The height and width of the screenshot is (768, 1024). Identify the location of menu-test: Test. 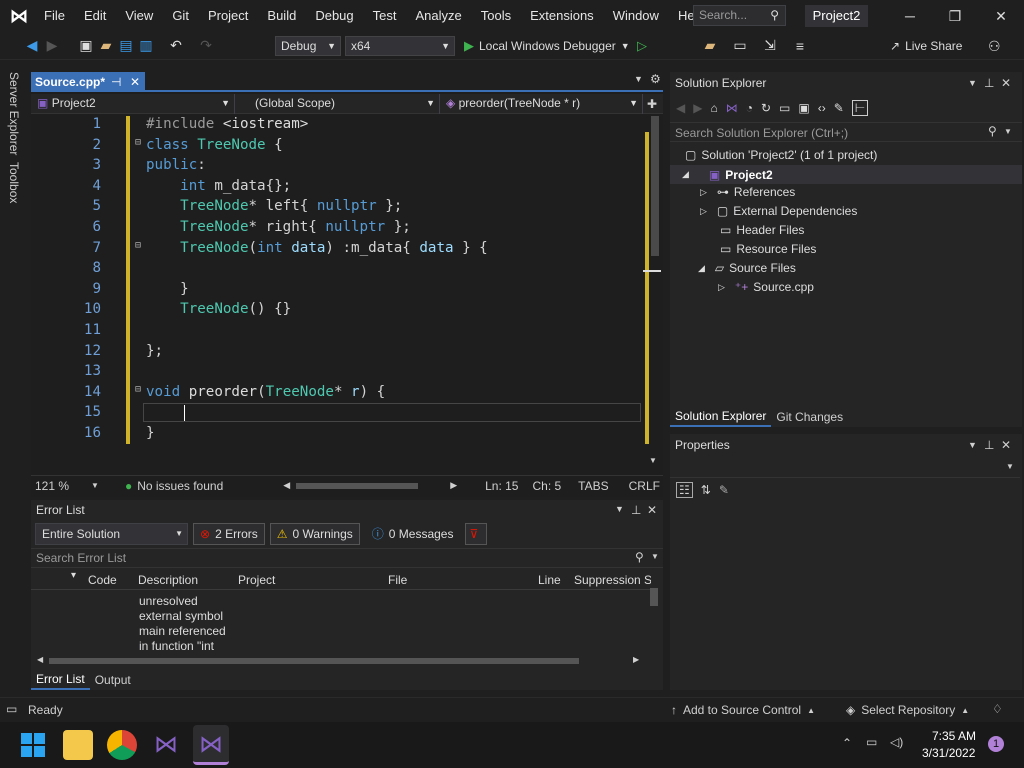
(385, 15).